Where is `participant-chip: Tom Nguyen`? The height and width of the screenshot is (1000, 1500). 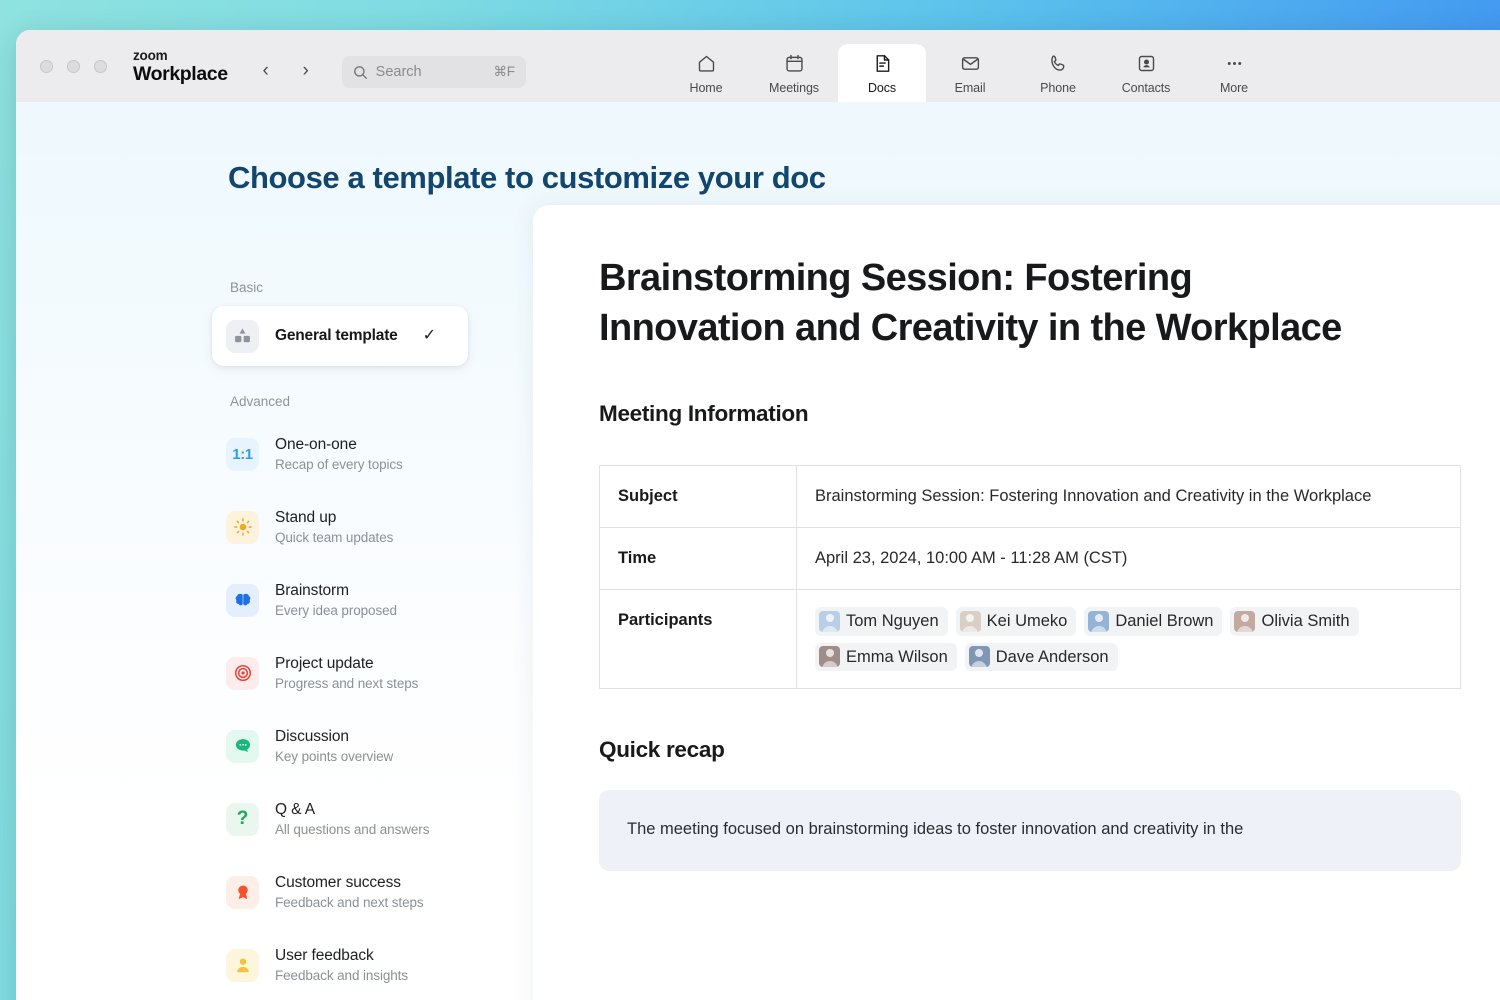 participant-chip: Tom Nguyen is located at coordinates (881, 621).